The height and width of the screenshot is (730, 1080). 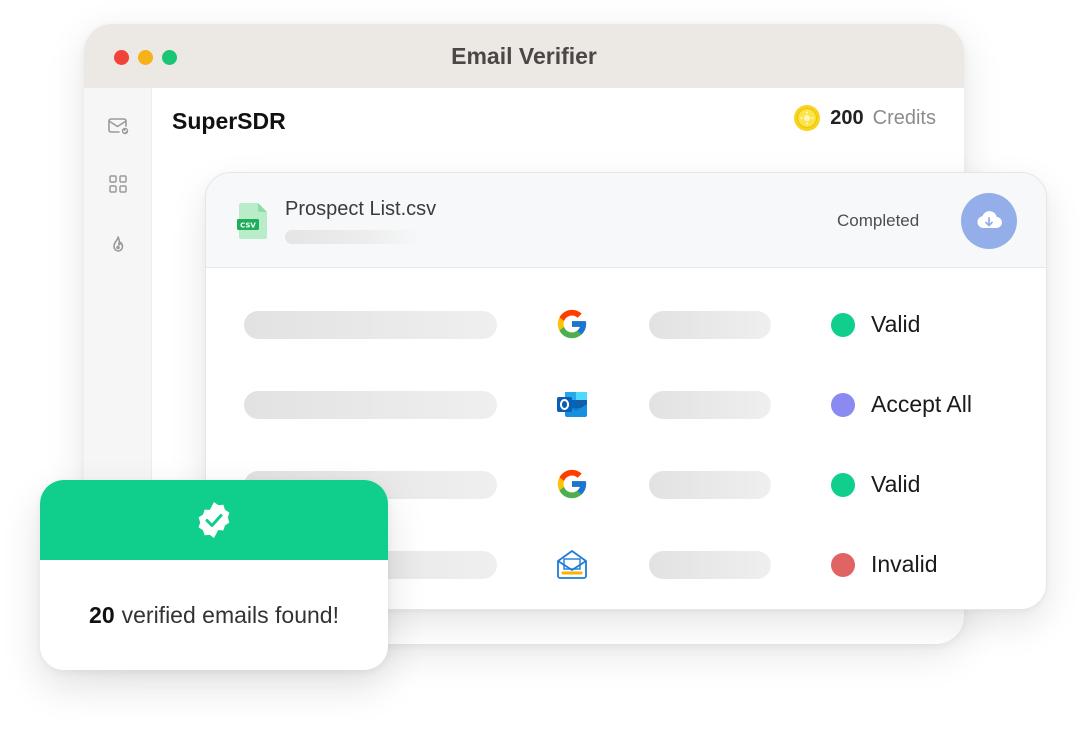 I want to click on minimize-window-button, so click(x=145, y=57).